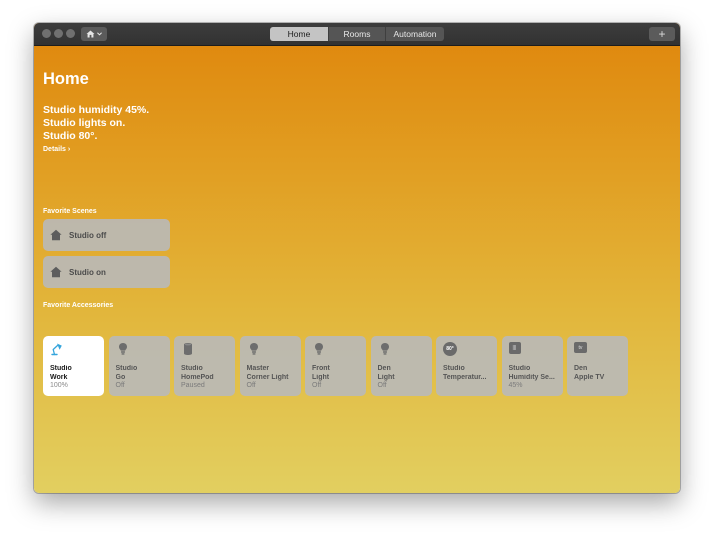 The height and width of the screenshot is (538, 714). Describe the element at coordinates (532, 366) in the screenshot. I see `accessory-tile-studio-humidity-sensor: ||| Studio Humidity Se... 45%` at that location.